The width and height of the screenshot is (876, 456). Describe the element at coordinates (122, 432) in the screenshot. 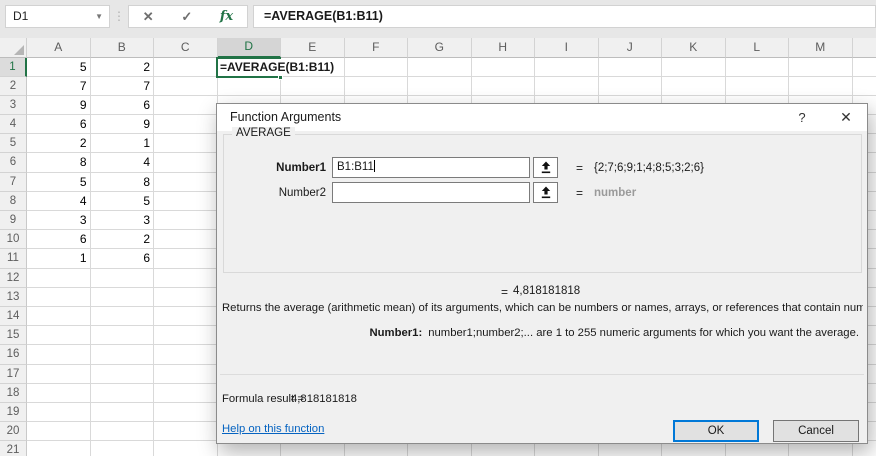

I see `cell-B20` at that location.